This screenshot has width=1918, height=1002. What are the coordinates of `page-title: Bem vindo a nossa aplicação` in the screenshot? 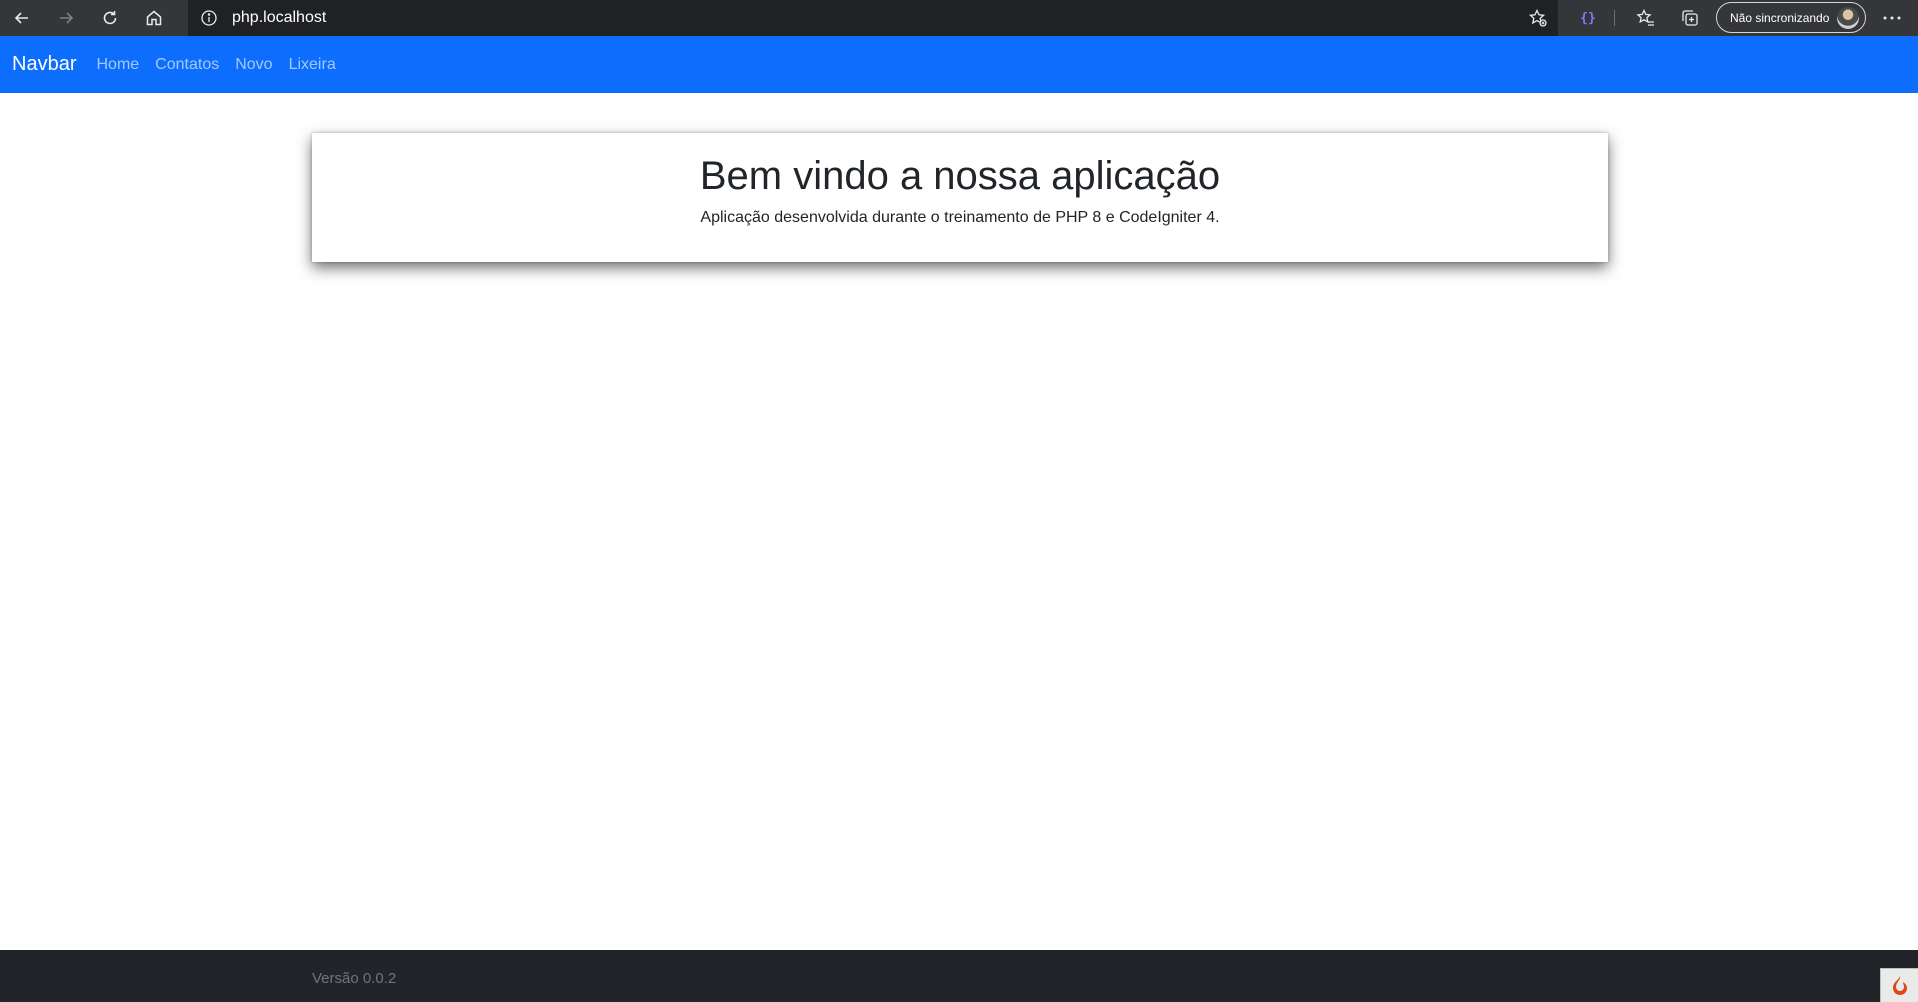 It's located at (960, 176).